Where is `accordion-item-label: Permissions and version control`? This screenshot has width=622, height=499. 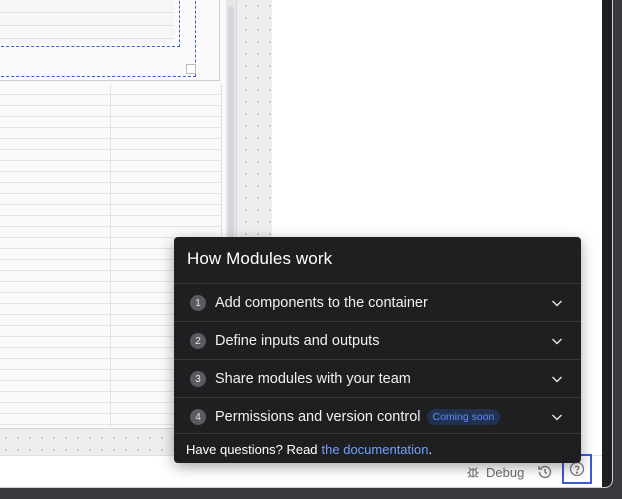
accordion-item-label: Permissions and version control is located at coordinates (318, 417).